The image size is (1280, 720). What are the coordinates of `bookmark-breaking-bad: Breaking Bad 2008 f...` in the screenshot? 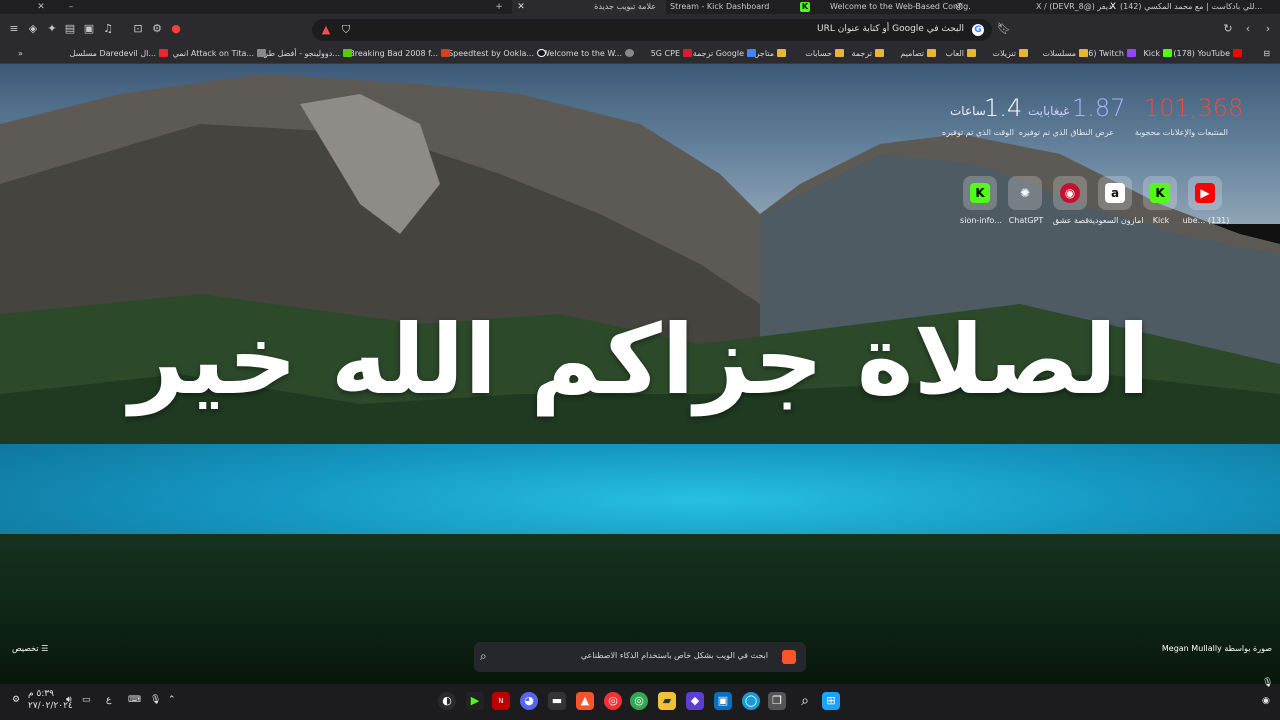 It's located at (399, 54).